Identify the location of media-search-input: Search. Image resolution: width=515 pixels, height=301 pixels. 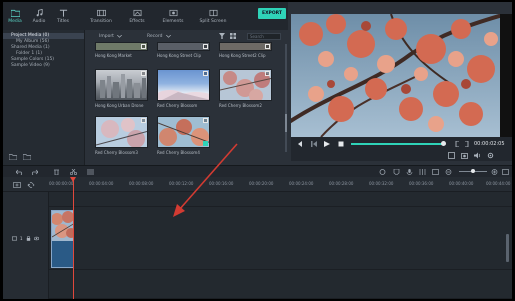
(264, 36).